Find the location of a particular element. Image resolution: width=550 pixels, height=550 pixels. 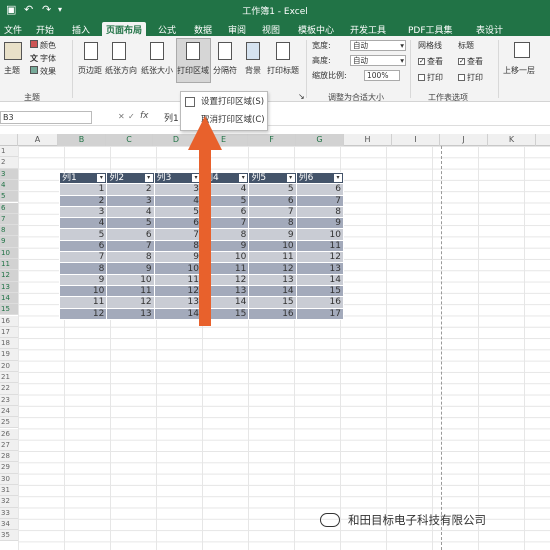

print-titles-icon is located at coordinates (283, 51).